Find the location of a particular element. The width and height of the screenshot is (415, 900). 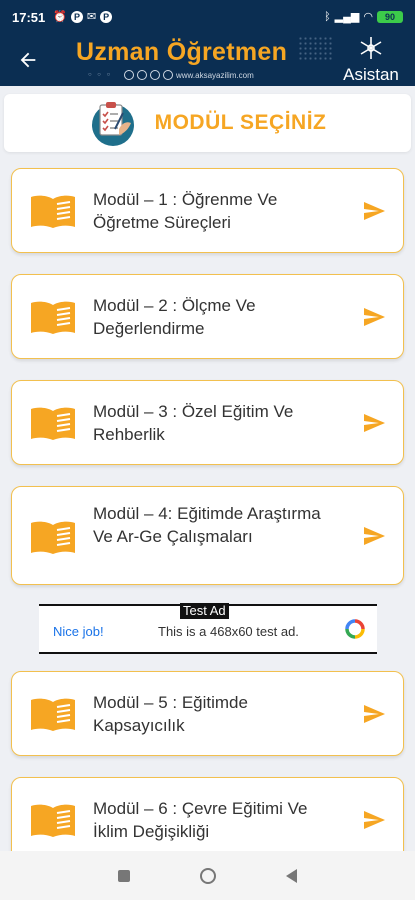

website-text: www.aksayazilim.com is located at coordinates (215, 75).